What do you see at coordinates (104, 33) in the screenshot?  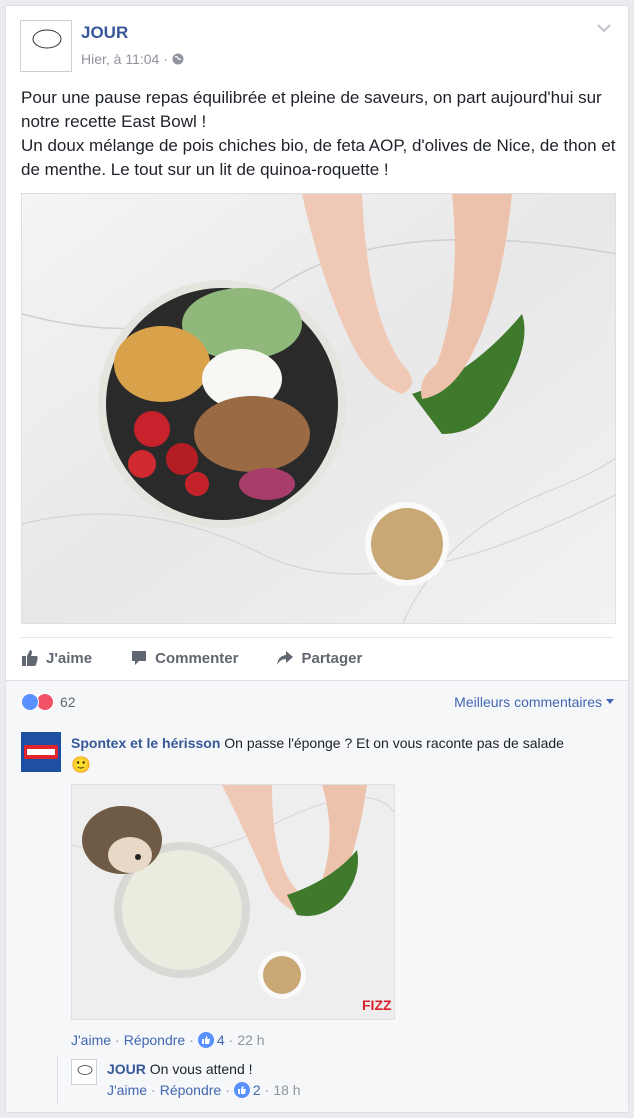 I see `page-name: JOUR` at bounding box center [104, 33].